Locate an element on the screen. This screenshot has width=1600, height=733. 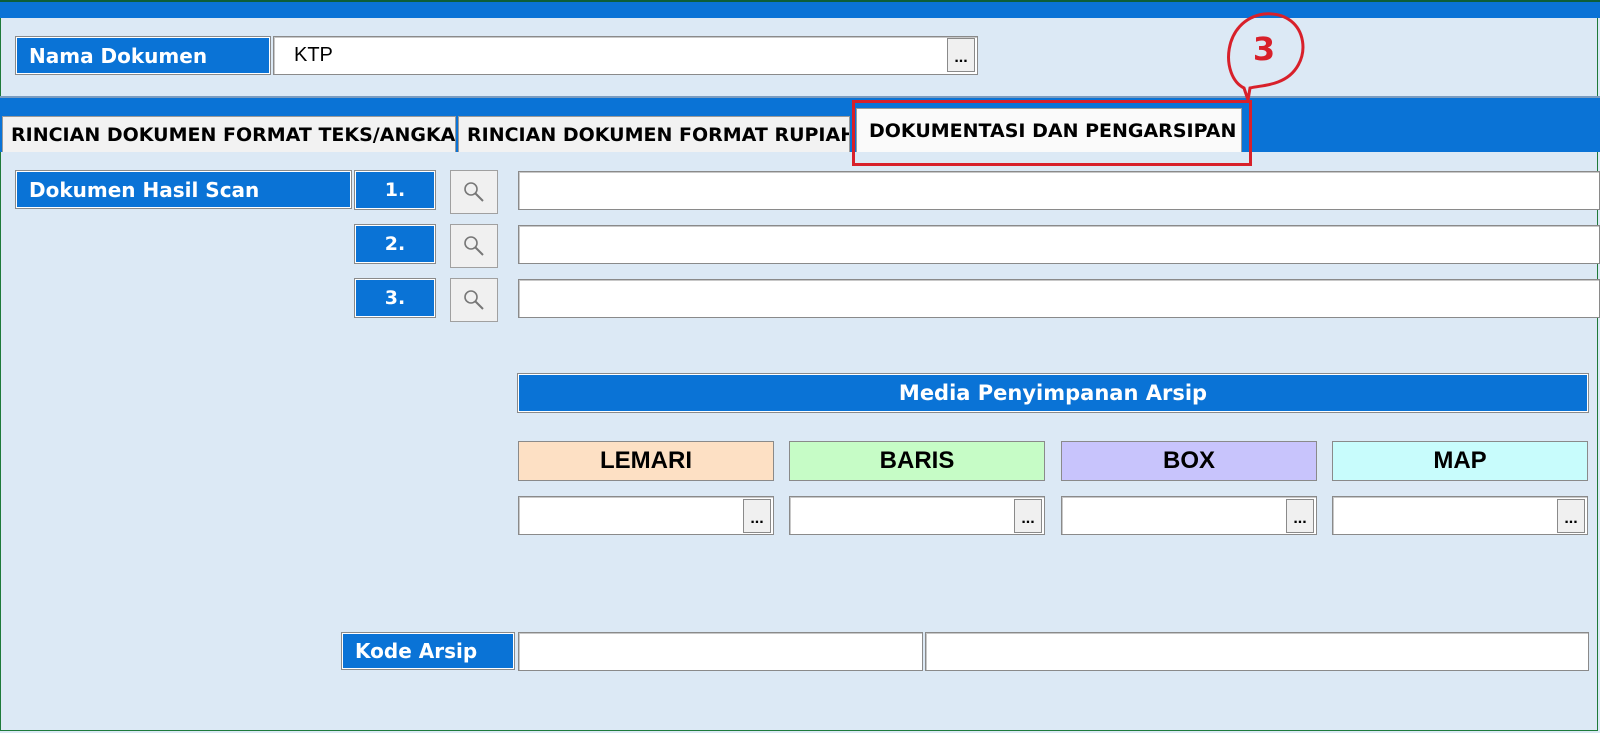
map-field is located at coordinates (1460, 515).